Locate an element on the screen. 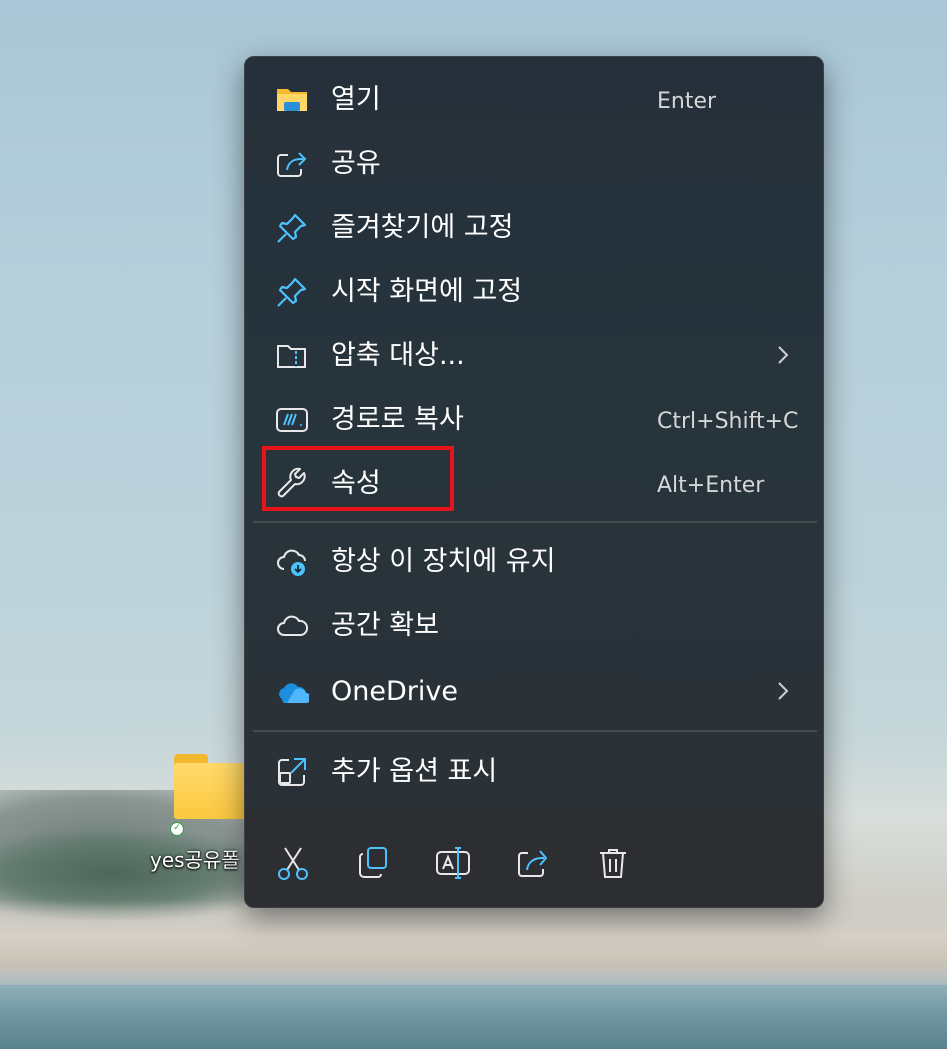 This screenshot has height=1049, width=947. menu-item-shortcut: Ctrl+Shift+C is located at coordinates (728, 421).